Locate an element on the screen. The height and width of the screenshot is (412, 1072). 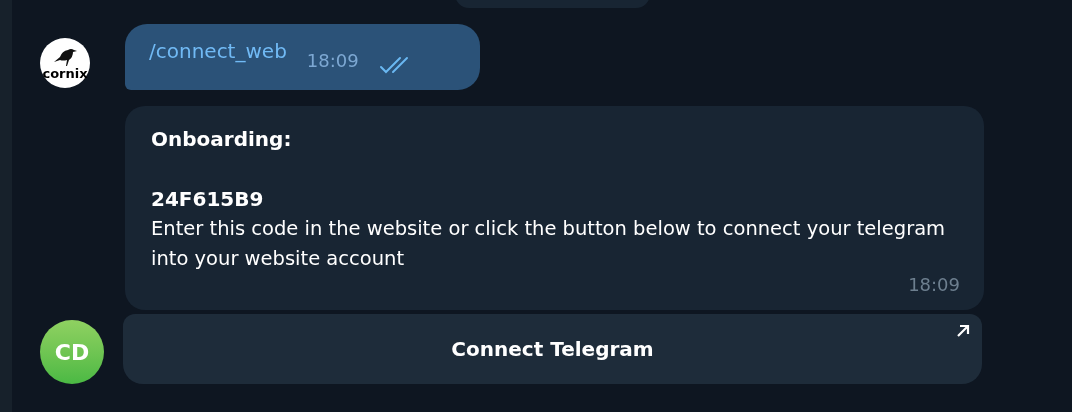
logo-text: cornix is located at coordinates (65, 73).